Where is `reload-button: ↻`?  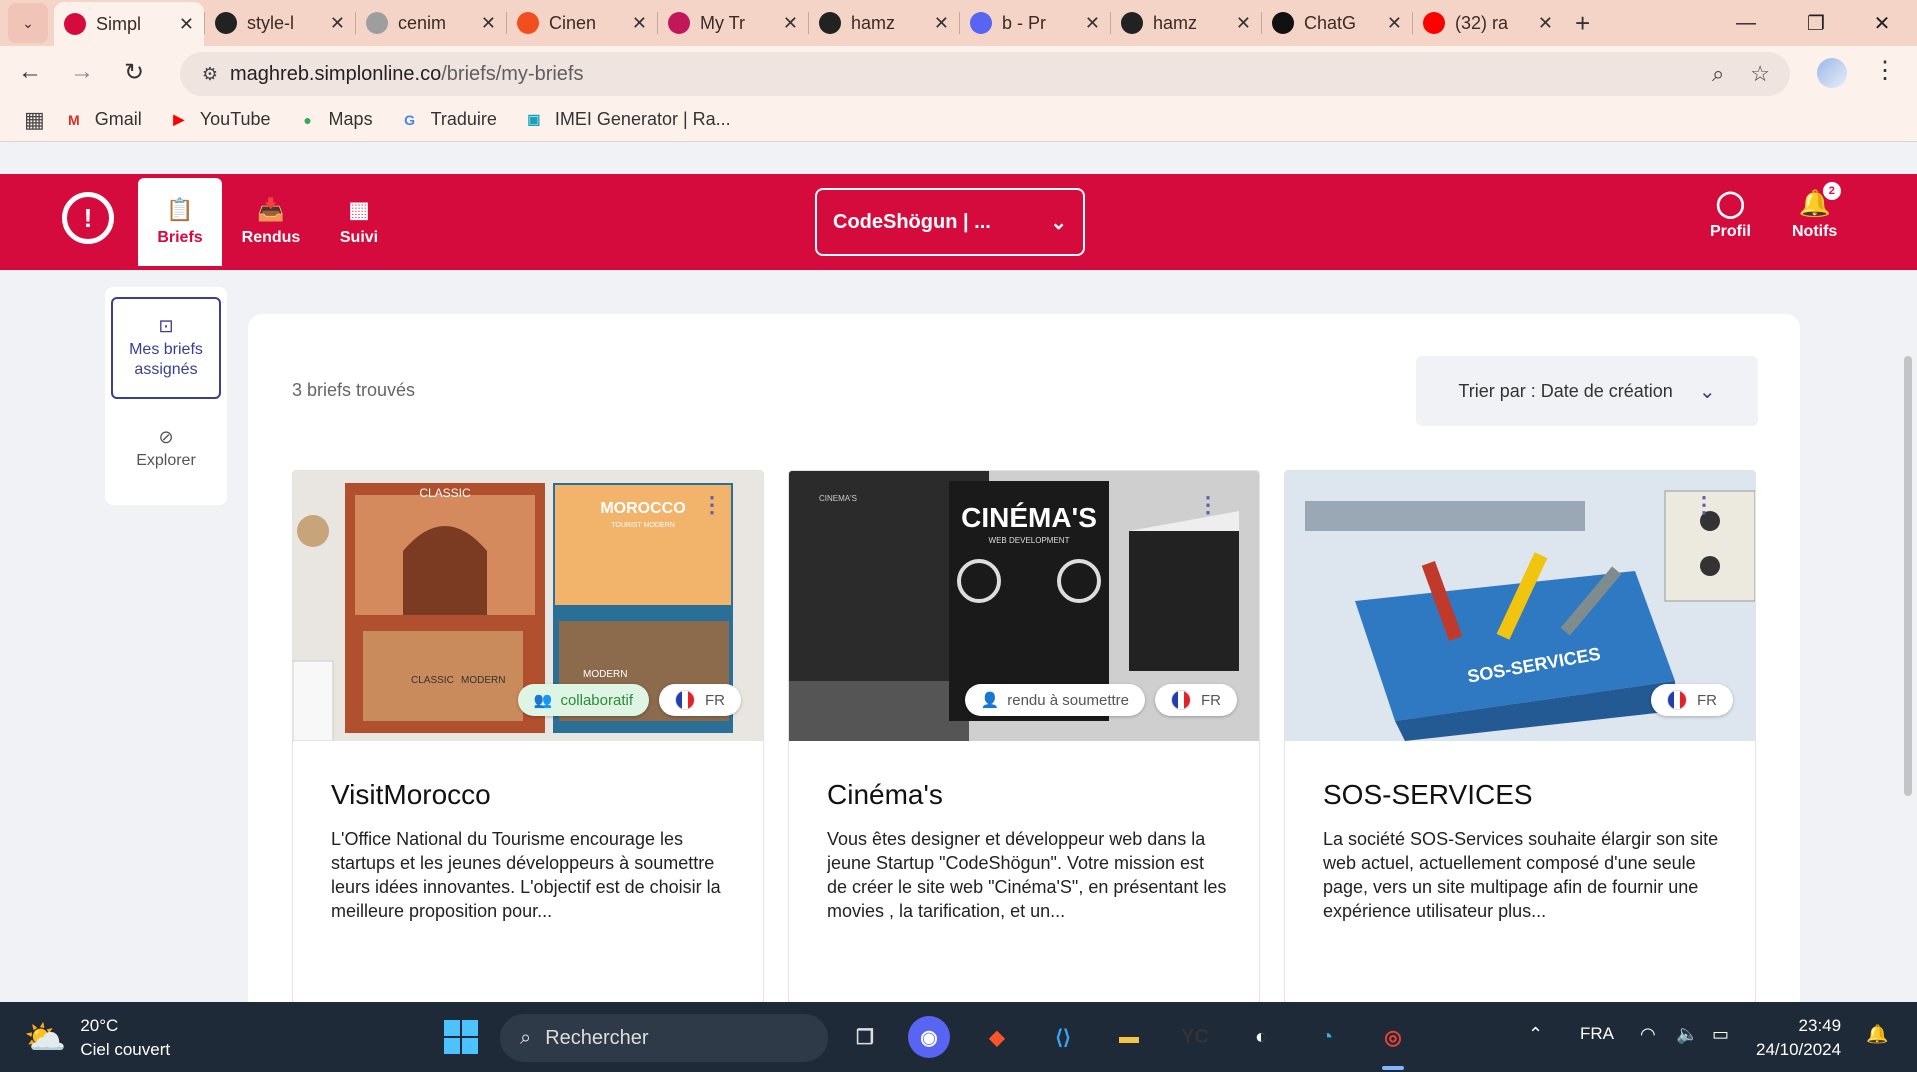
reload-button: ↻ is located at coordinates (134, 72).